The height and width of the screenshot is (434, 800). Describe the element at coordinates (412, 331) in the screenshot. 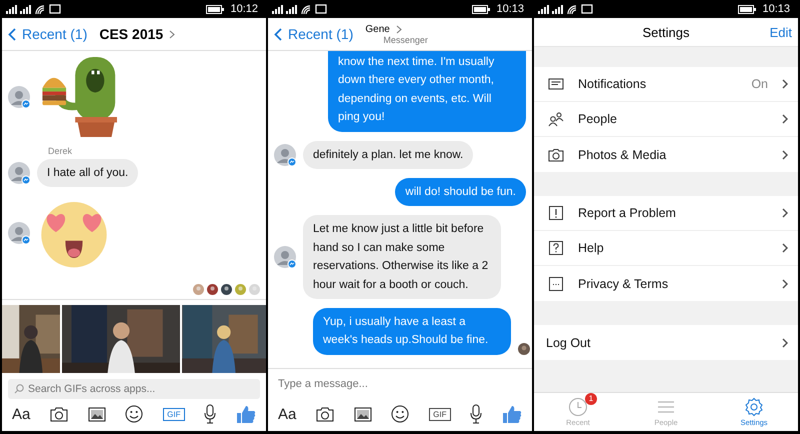

I see `message-bubble: Yup, i usually have a least a week's heads up.Should be fine.` at that location.